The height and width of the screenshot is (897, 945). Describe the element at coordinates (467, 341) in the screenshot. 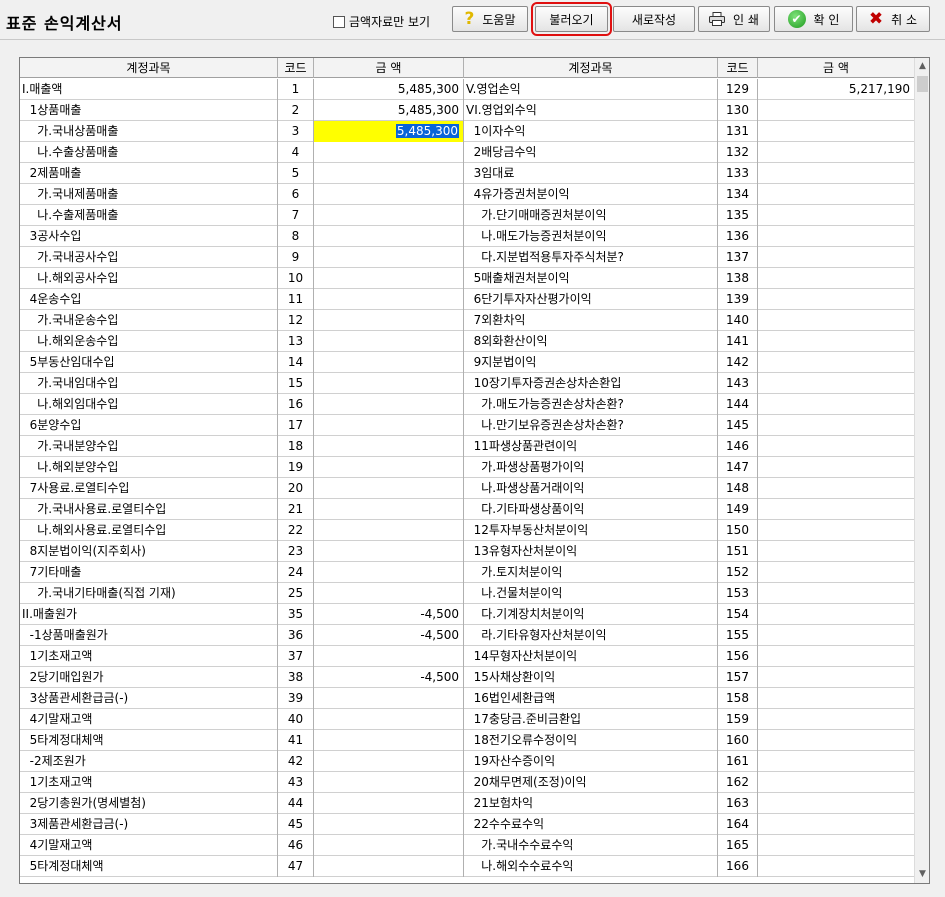

I see `table-row: 나.해외운송수입 13 8외화환산이익 141` at that location.